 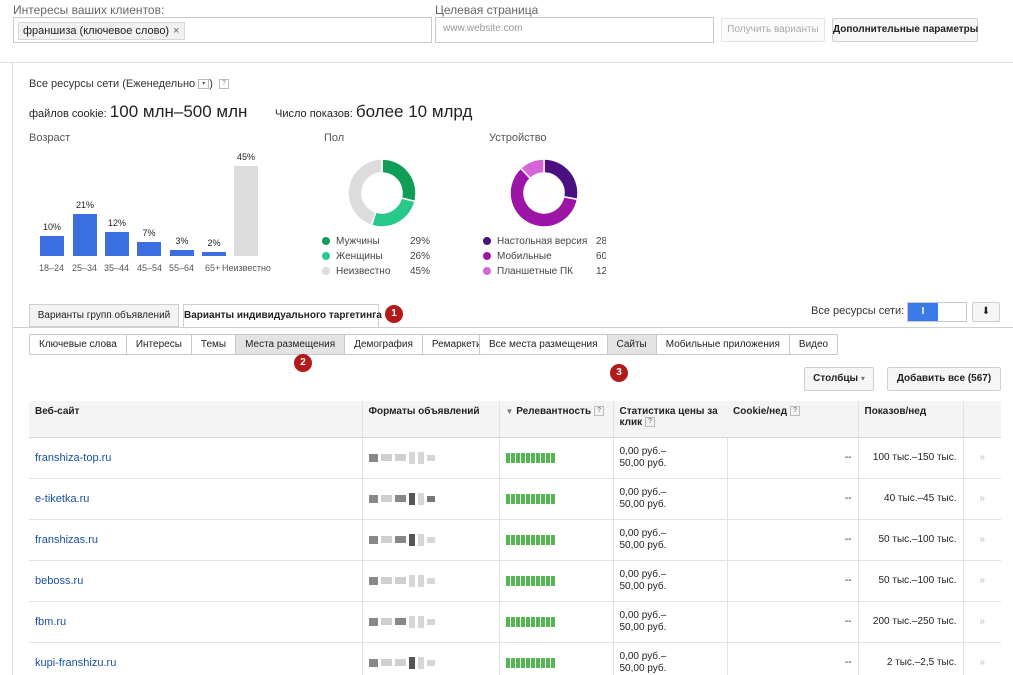 What do you see at coordinates (773, 30) in the screenshot?
I see `get-variants-button: Получить варианты` at bounding box center [773, 30].